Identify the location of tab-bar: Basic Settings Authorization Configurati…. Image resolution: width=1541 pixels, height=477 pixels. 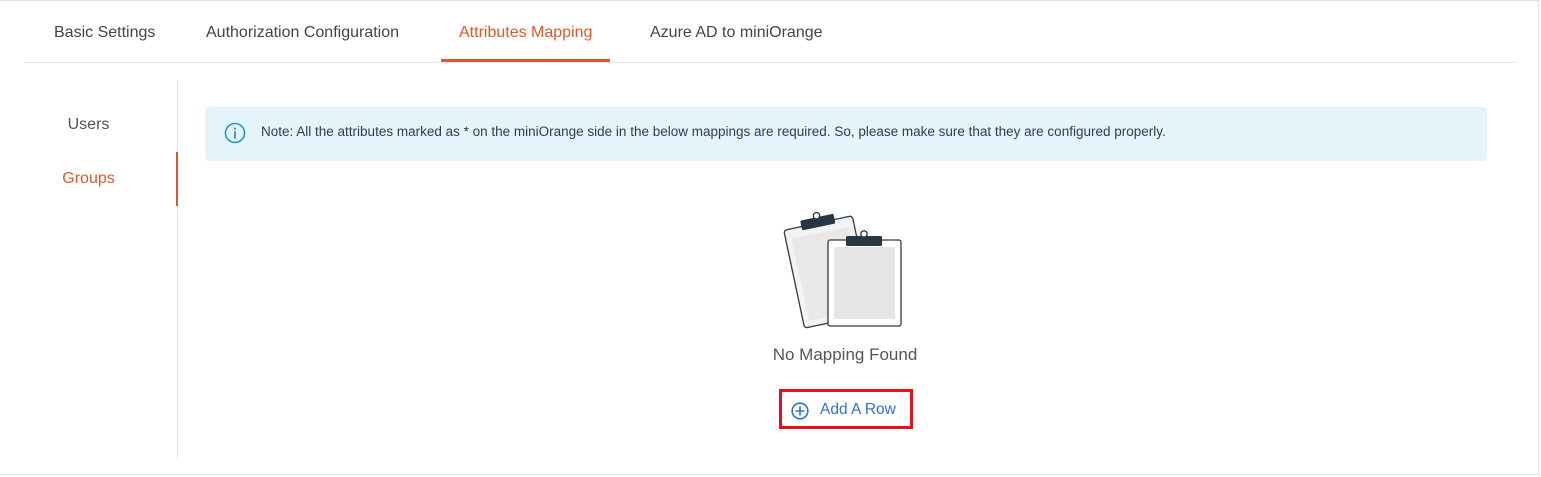
(770, 36).